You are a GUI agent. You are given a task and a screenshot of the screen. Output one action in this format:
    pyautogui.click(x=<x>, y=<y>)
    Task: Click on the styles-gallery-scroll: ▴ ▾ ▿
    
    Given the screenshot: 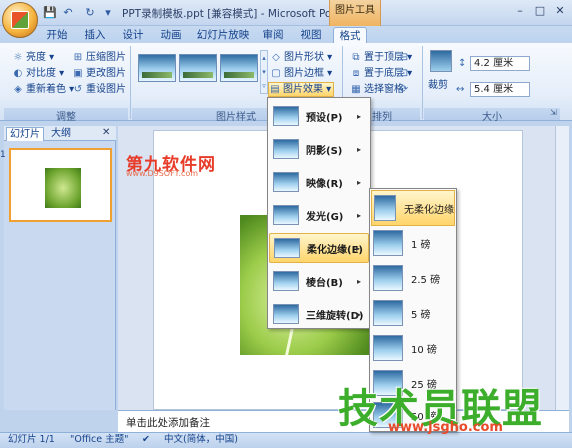 What is the action you would take?
    pyautogui.click(x=264, y=72)
    